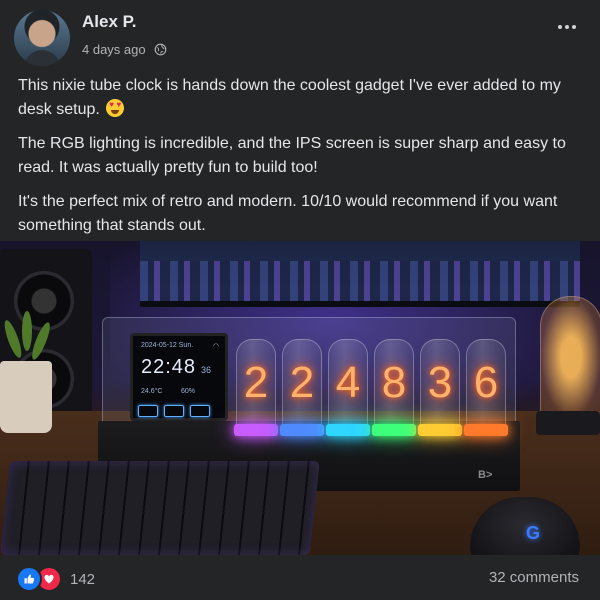  I want to click on plant-leaf, so click(27, 331).